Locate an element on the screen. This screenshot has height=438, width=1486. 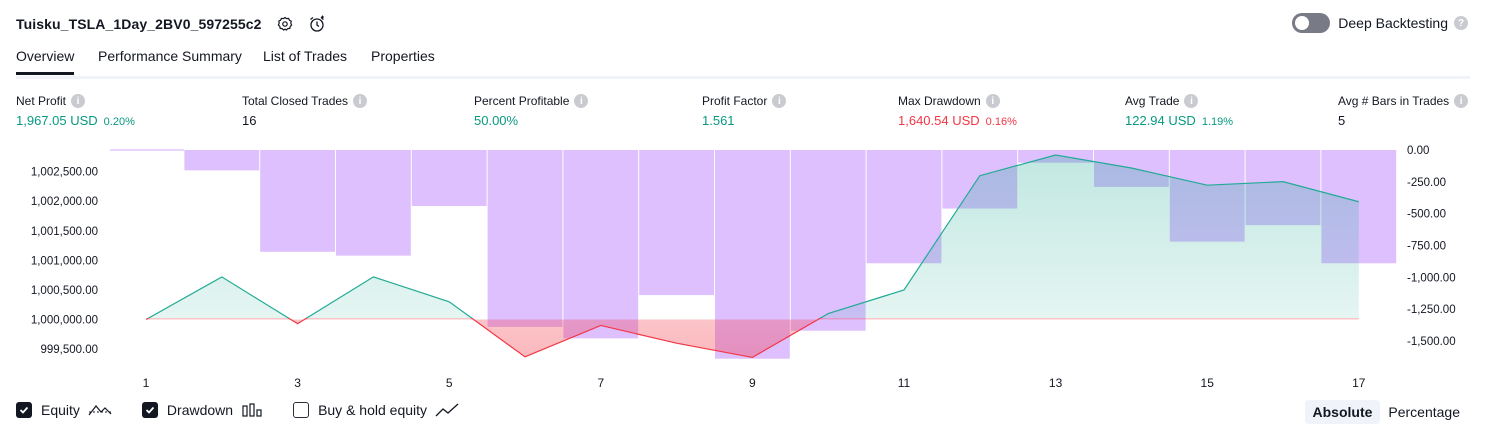
metric-label: Profit Factor is located at coordinates (735, 101).